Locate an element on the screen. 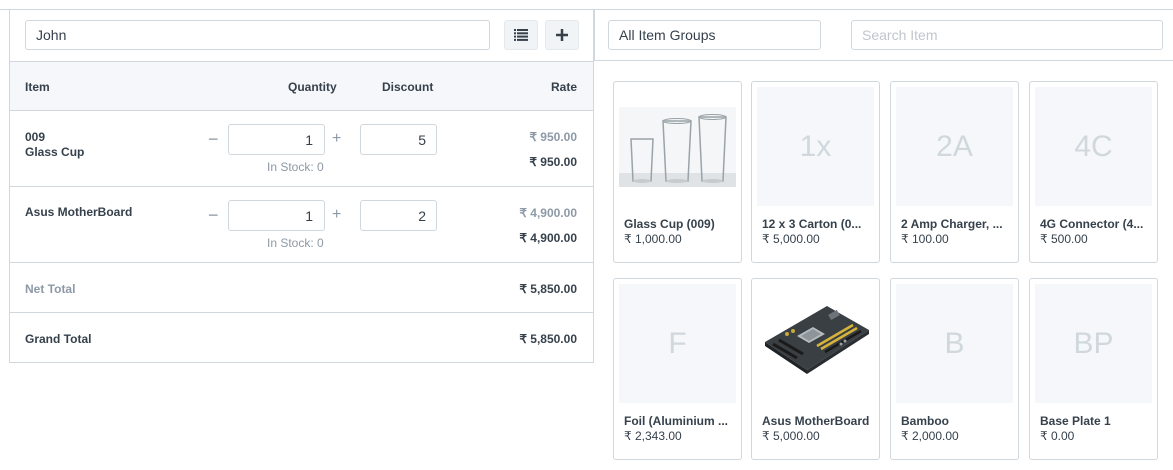 Image resolution: width=1173 pixels, height=470 pixels. add-customer-button is located at coordinates (562, 35).